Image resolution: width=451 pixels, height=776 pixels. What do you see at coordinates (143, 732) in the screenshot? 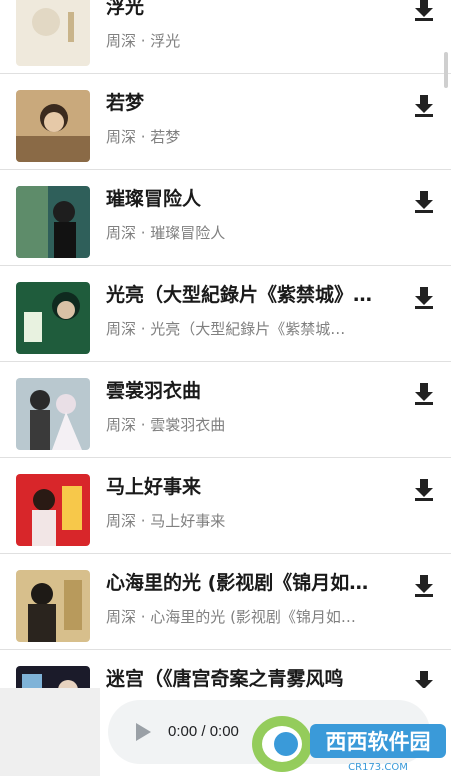
I see `play-icon` at bounding box center [143, 732].